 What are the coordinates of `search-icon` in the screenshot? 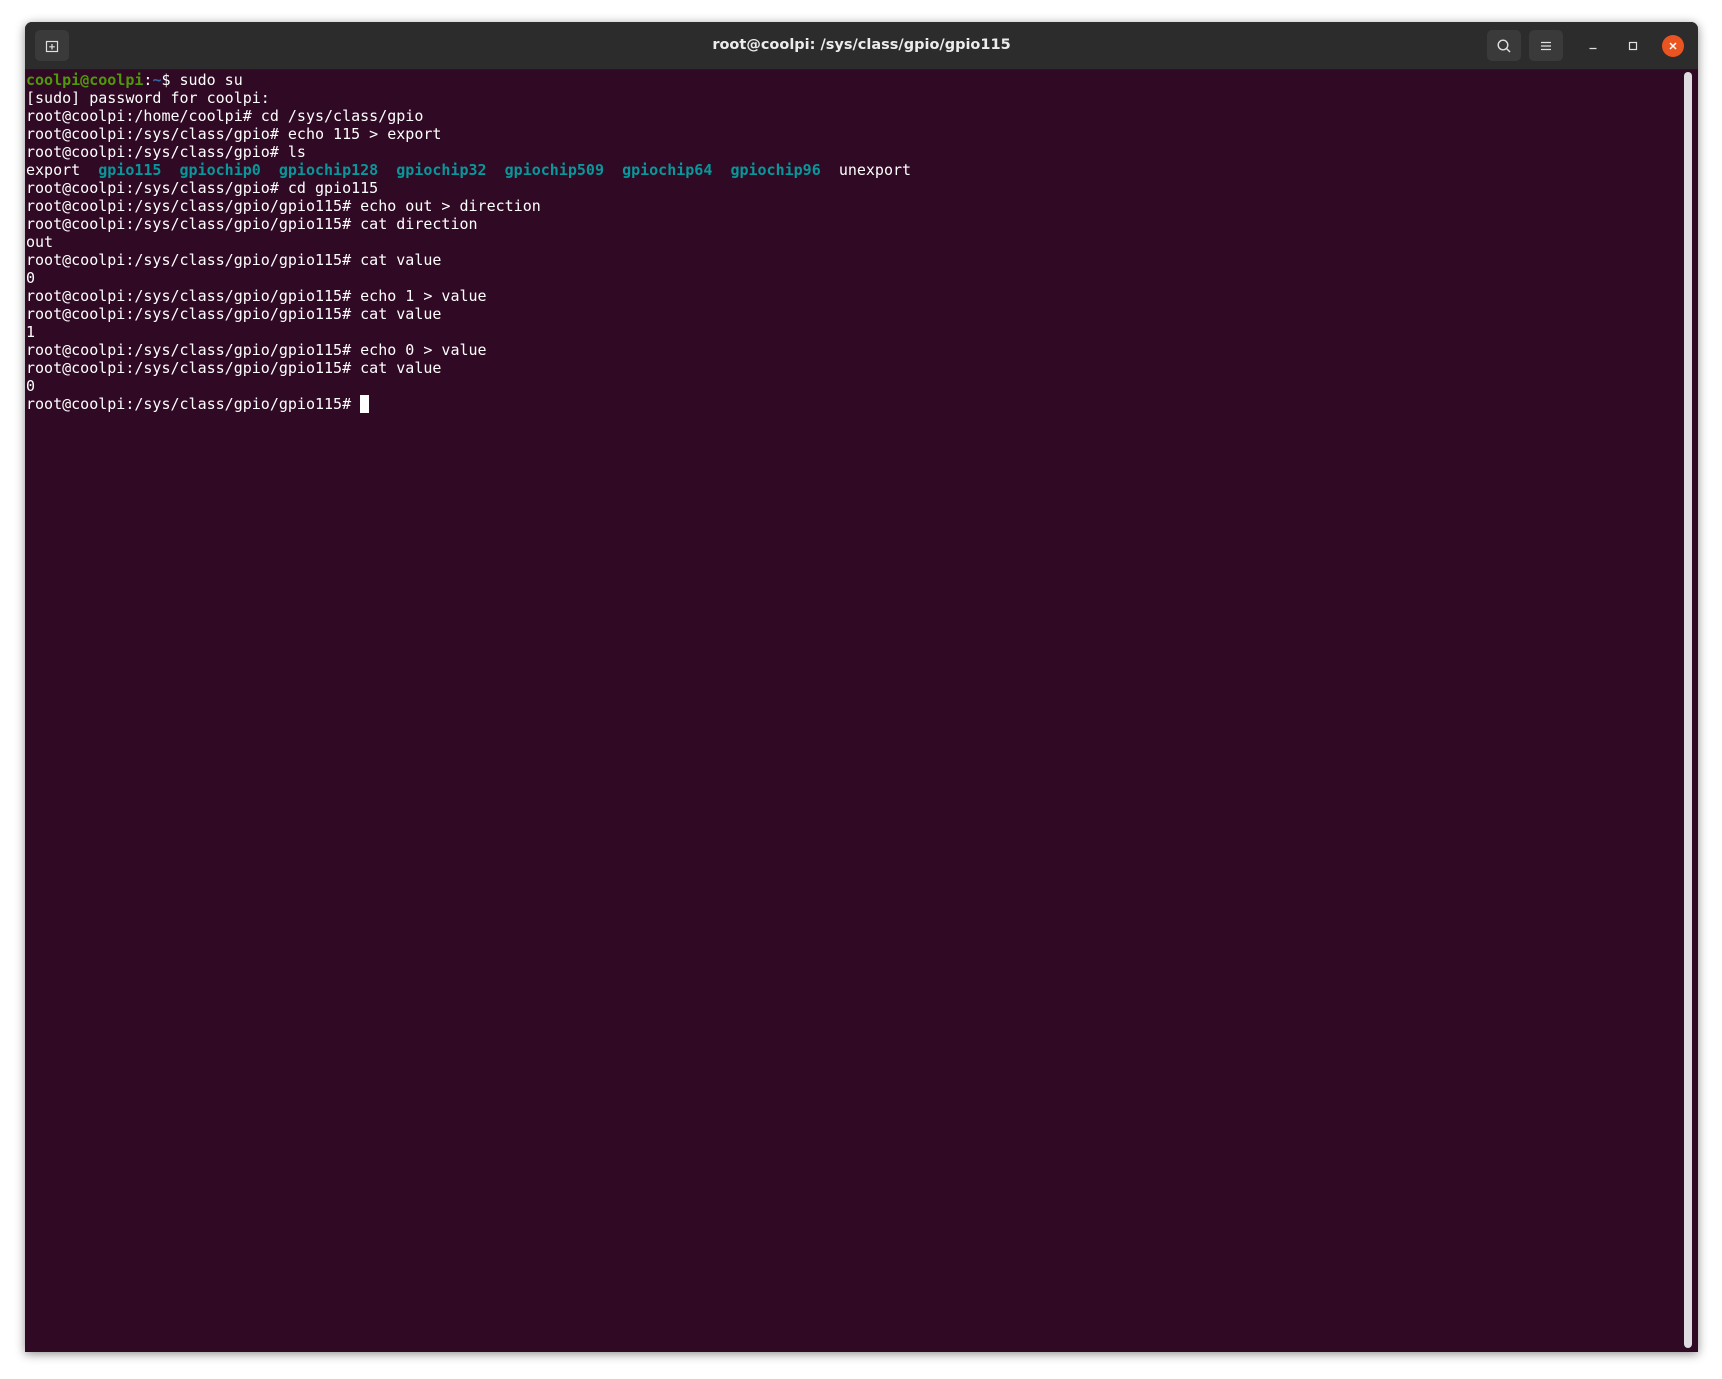 It's located at (1504, 45).